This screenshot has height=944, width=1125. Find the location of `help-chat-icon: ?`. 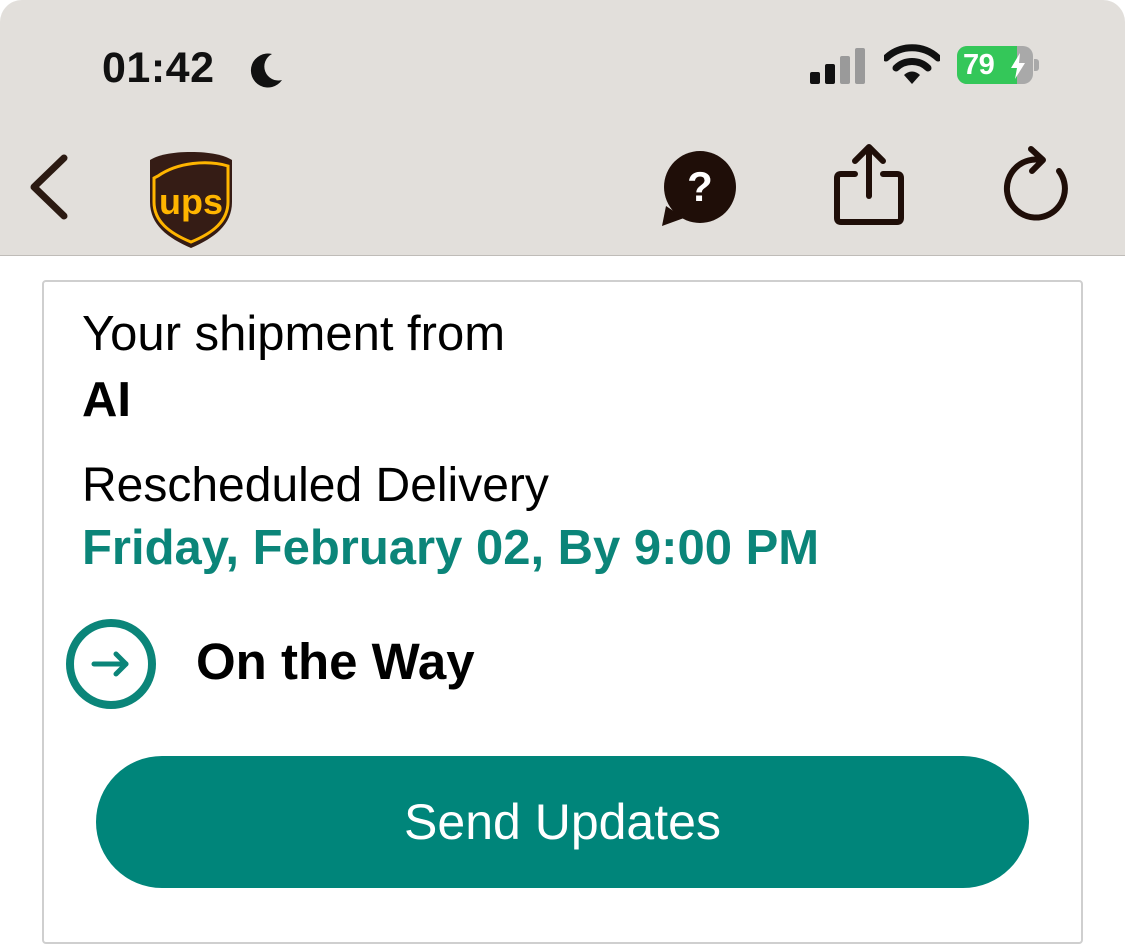

help-chat-icon: ? is located at coordinates (700, 189).